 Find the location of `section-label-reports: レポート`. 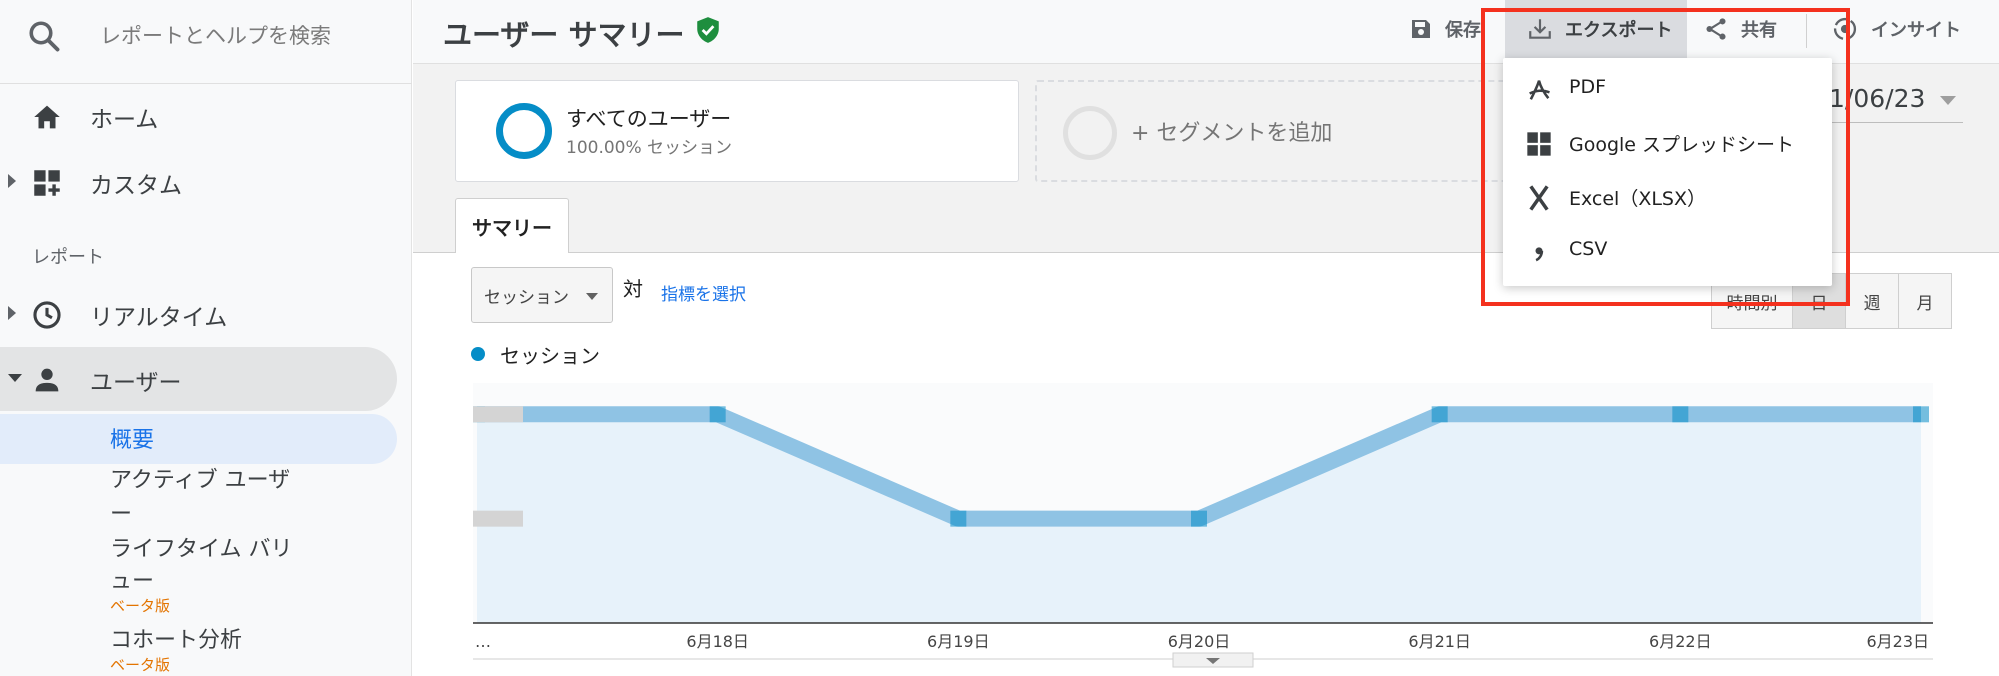

section-label-reports: レポート is located at coordinates (68, 257).